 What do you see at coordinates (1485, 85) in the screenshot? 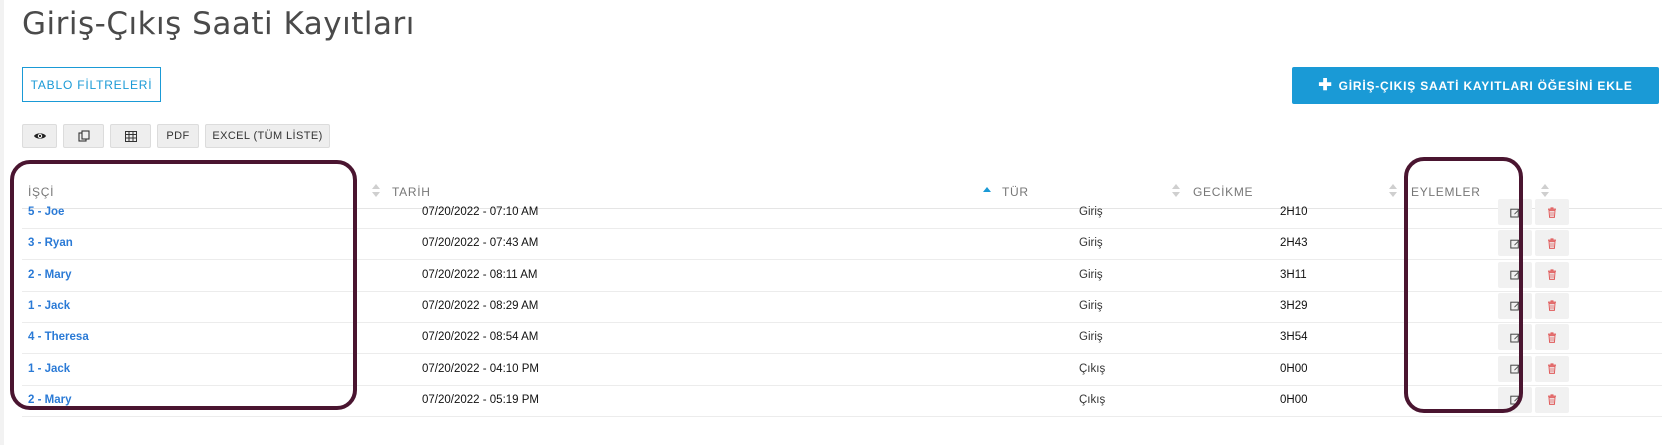
I see `add-record-label: GİRİŞ-ÇIKIŞ SAATİ KAYITLARI ÖĞESİNİ EKLE` at bounding box center [1485, 85].